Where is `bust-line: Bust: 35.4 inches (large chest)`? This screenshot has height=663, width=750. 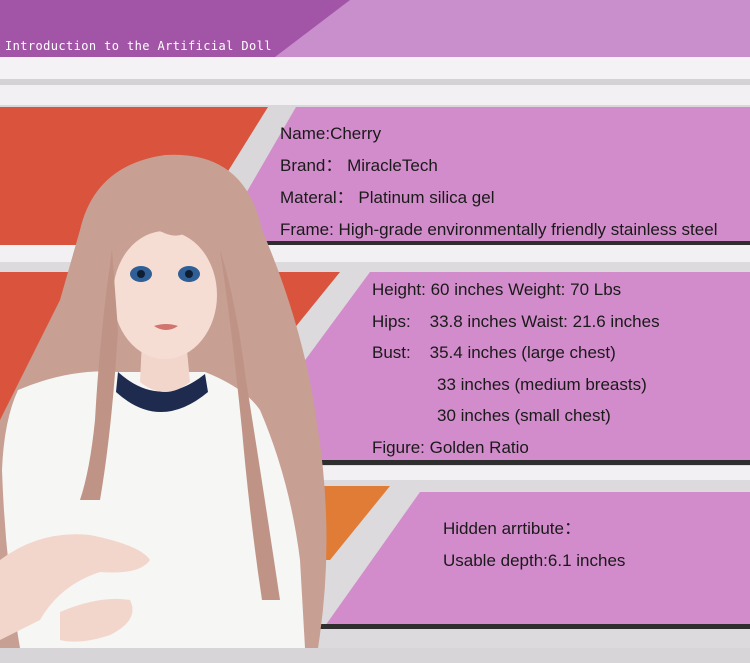
bust-line: Bust: 35.4 inches (large chest) is located at coordinates (494, 352).